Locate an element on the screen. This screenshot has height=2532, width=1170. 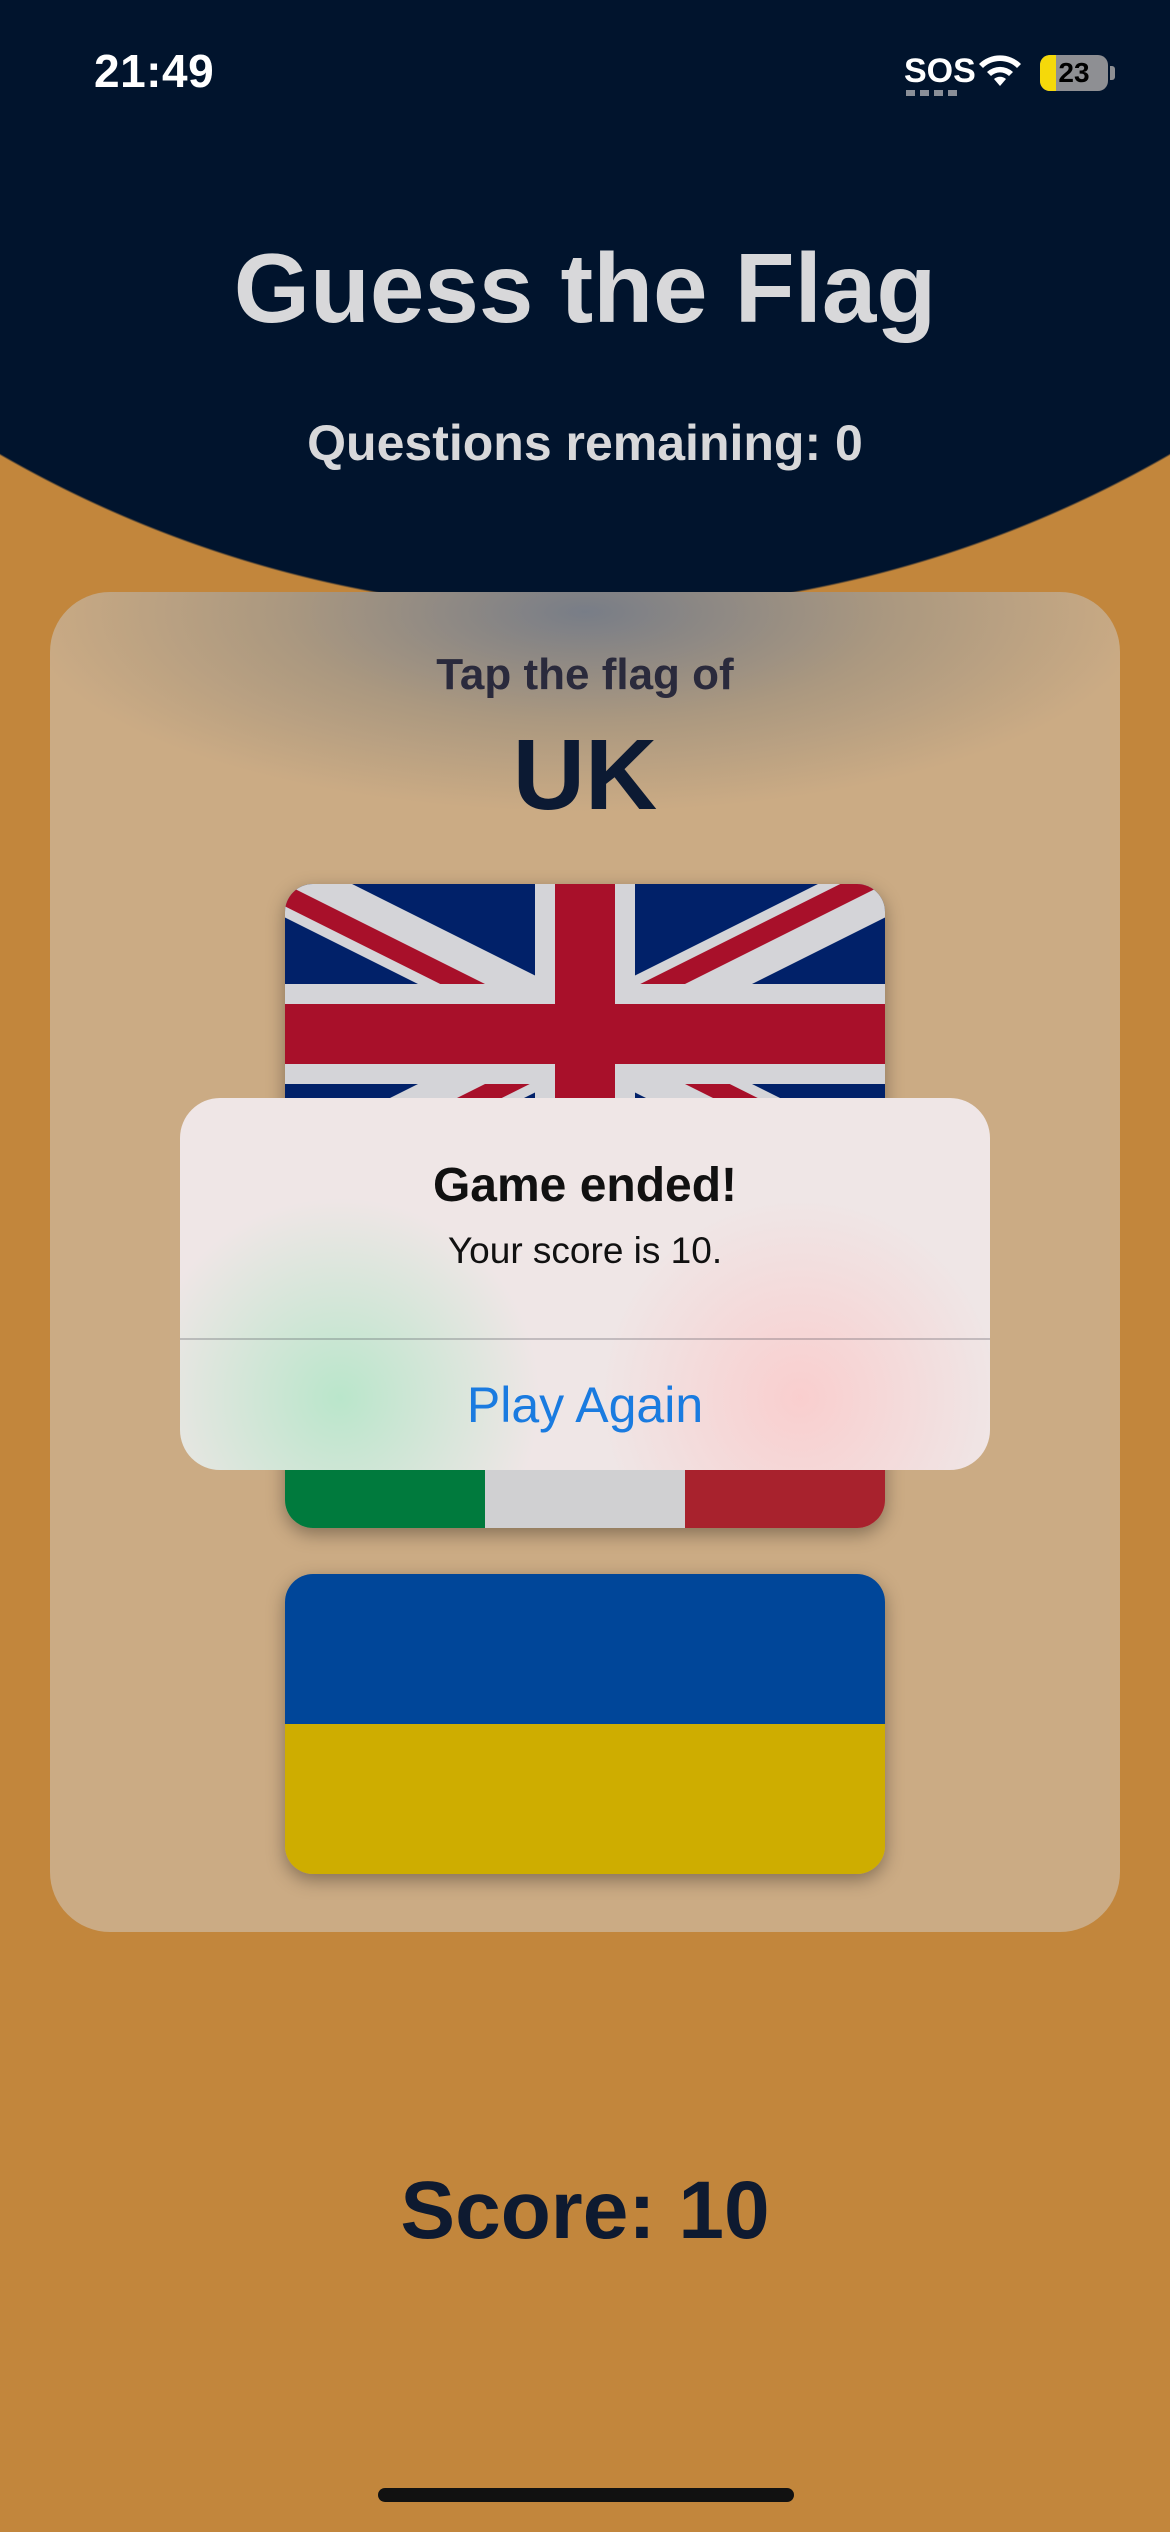
alert-message: Your score is 10. is located at coordinates (585, 1250).